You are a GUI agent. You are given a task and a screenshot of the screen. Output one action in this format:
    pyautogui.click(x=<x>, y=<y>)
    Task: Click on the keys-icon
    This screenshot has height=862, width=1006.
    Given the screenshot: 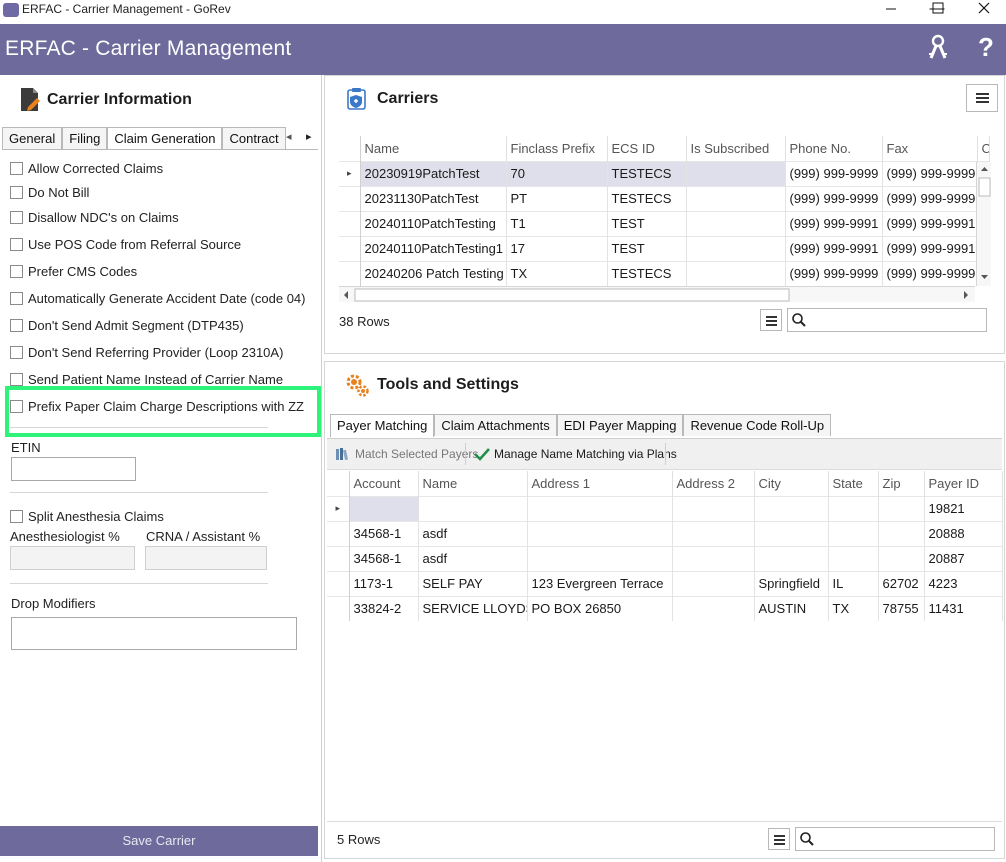 What is the action you would take?
    pyautogui.click(x=940, y=48)
    